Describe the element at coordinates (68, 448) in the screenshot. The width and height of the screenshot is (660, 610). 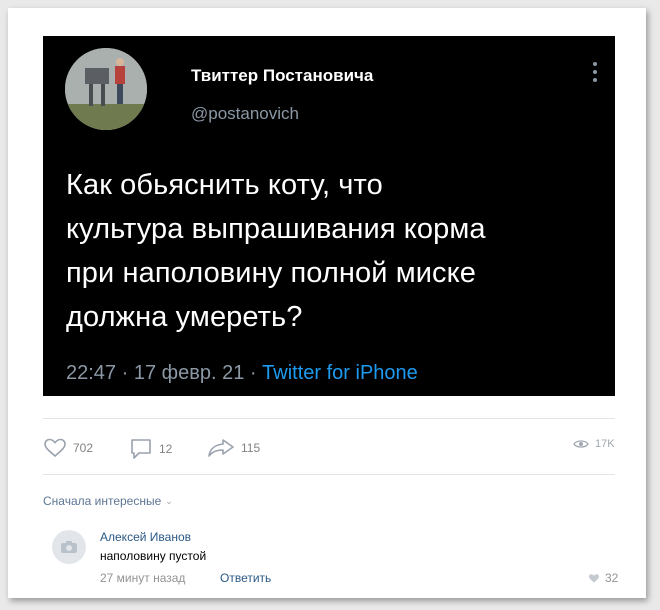
I see `like-button: 702` at that location.